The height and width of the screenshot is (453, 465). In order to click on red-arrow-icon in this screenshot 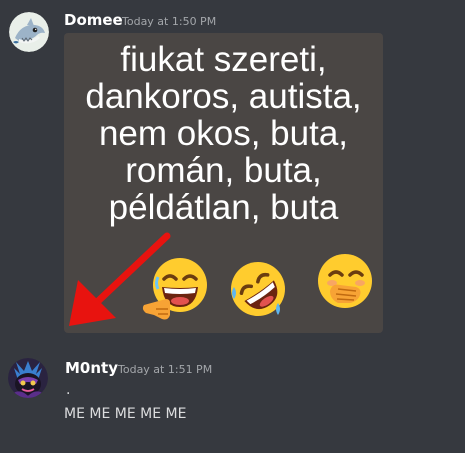, I will do `click(120, 279)`.